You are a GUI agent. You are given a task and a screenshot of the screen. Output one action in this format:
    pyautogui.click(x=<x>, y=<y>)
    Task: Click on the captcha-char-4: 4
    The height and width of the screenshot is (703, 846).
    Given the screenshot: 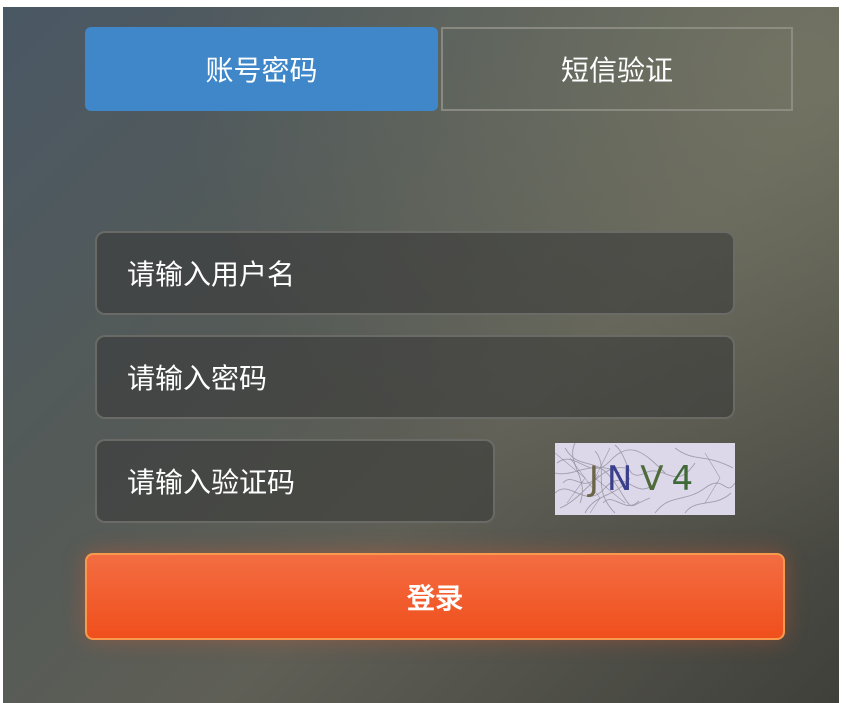 What is the action you would take?
    pyautogui.click(x=686, y=479)
    